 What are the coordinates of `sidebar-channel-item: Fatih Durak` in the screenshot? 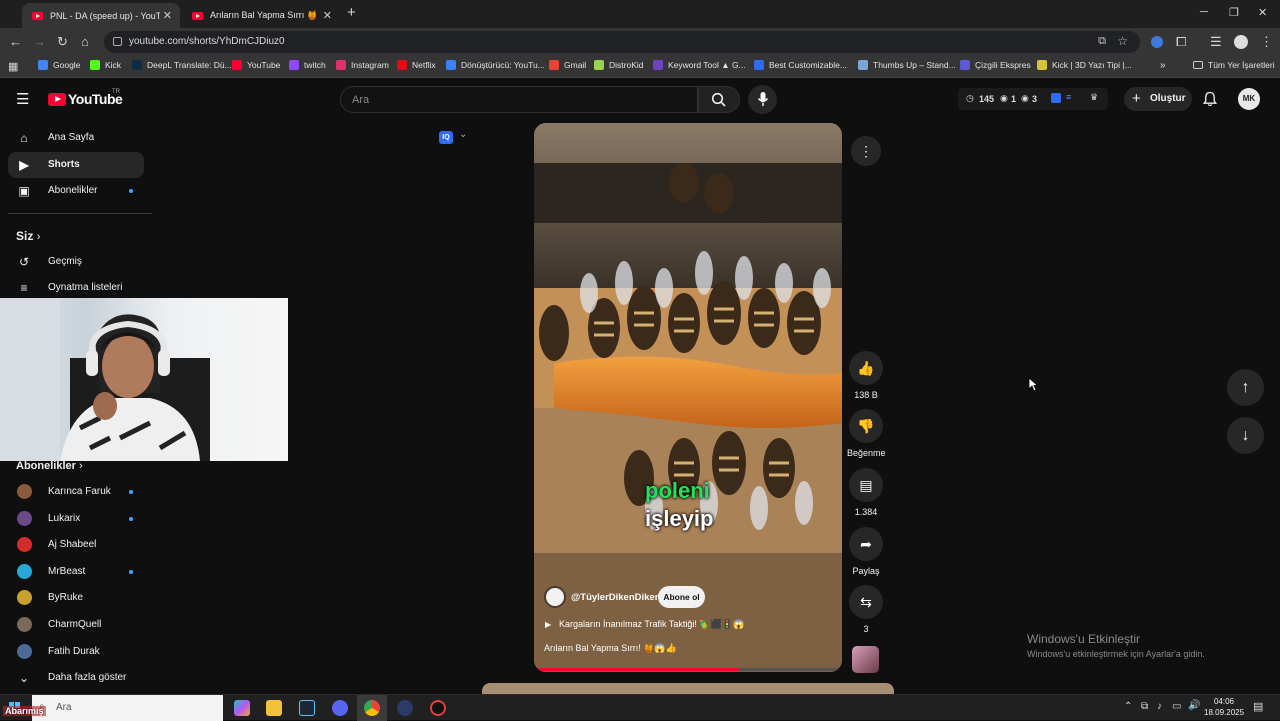 It's located at (76, 652).